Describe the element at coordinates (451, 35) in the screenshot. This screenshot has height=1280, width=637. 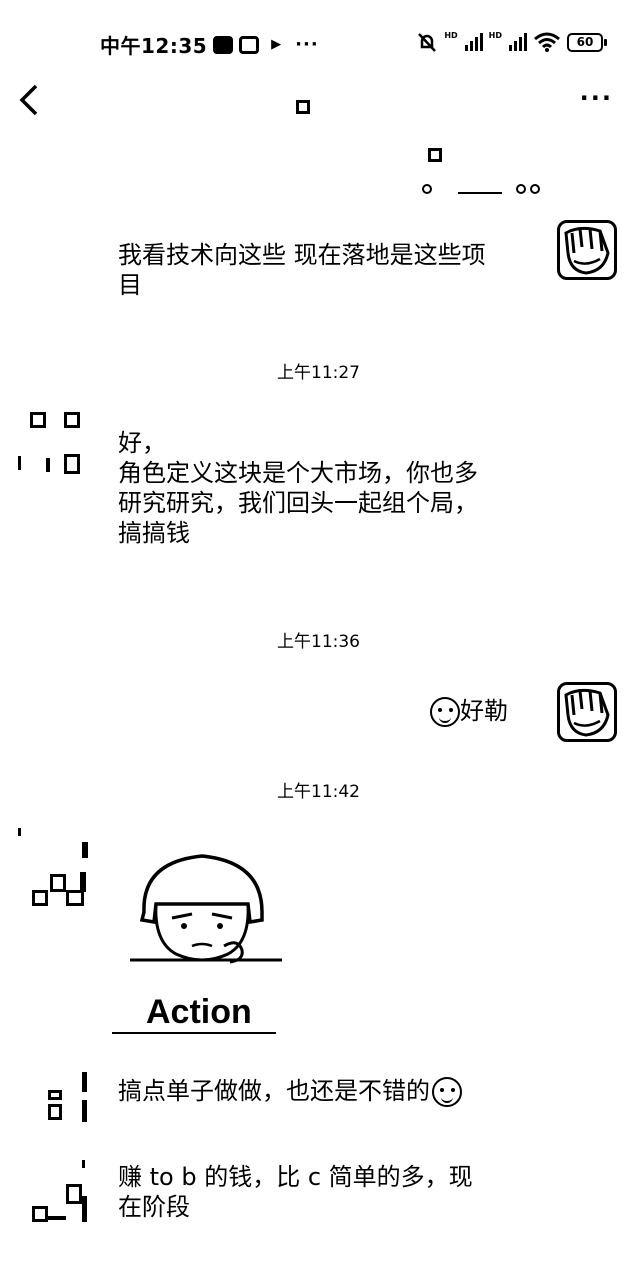
I see `hd-label: HD` at that location.